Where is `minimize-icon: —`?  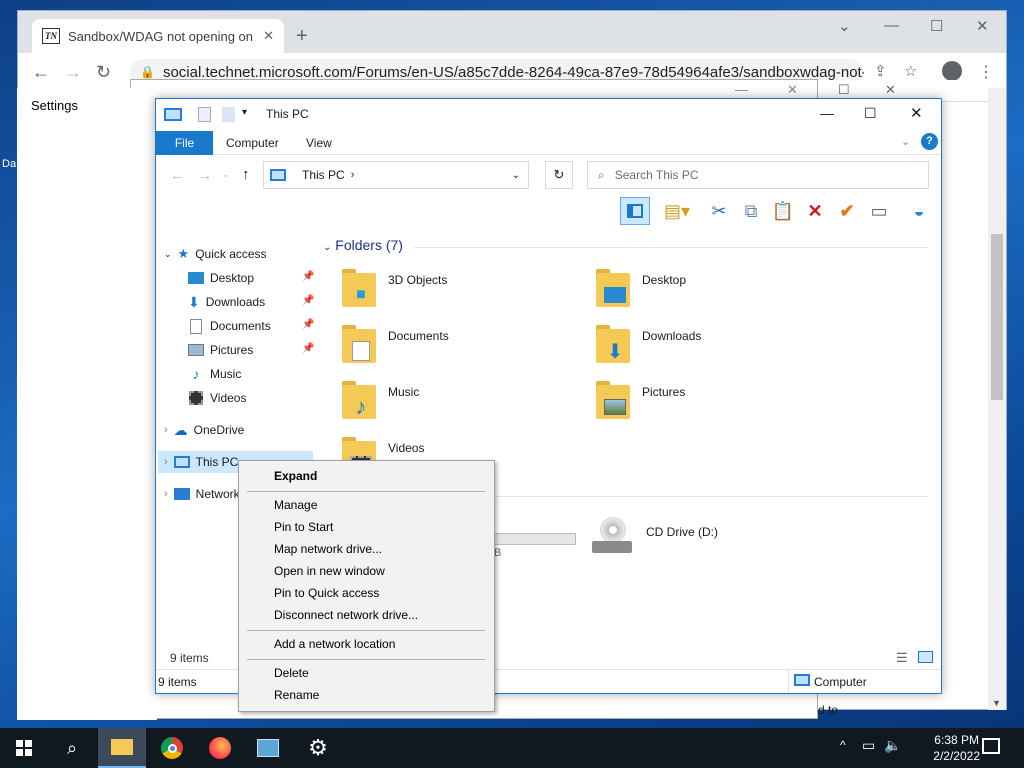 minimize-icon: — is located at coordinates (891, 25).